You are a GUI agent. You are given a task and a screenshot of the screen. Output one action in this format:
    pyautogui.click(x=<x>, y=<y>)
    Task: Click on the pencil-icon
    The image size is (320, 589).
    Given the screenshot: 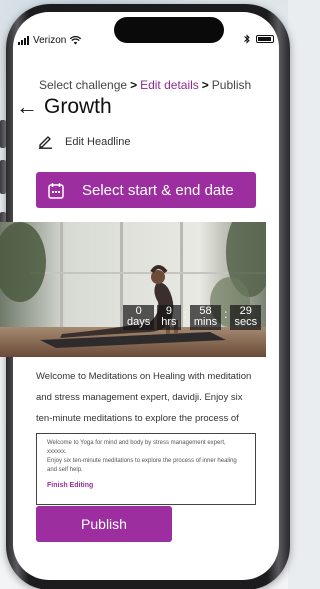 What is the action you would take?
    pyautogui.click(x=45, y=142)
    